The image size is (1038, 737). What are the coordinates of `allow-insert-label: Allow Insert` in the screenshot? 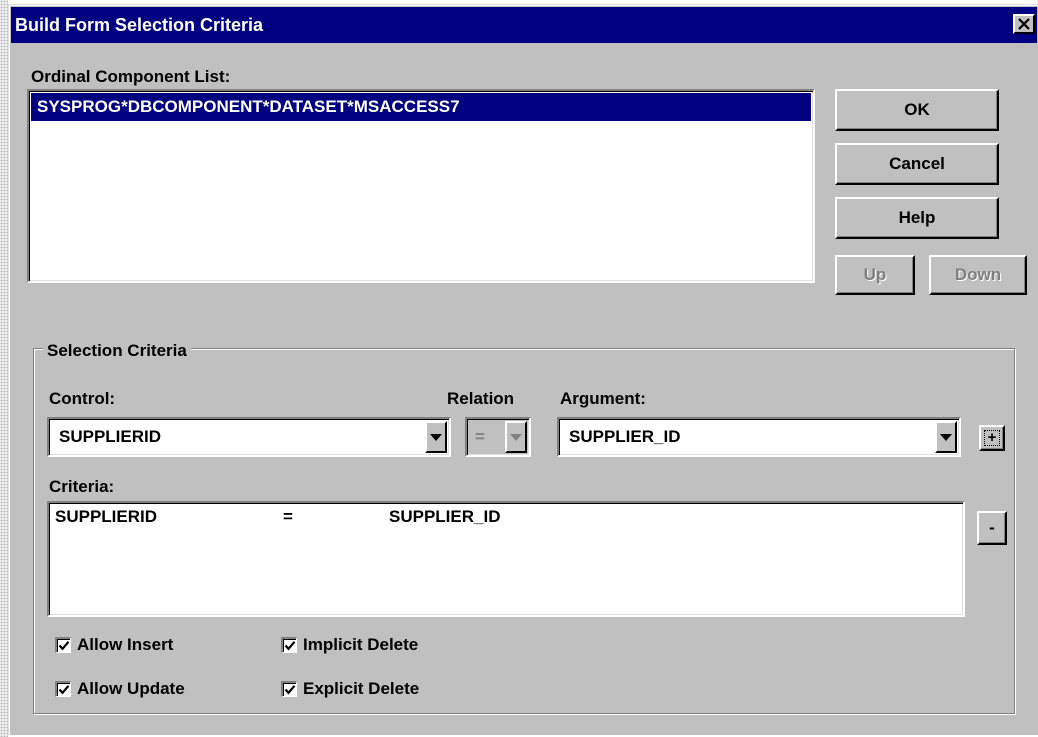 It's located at (125, 644).